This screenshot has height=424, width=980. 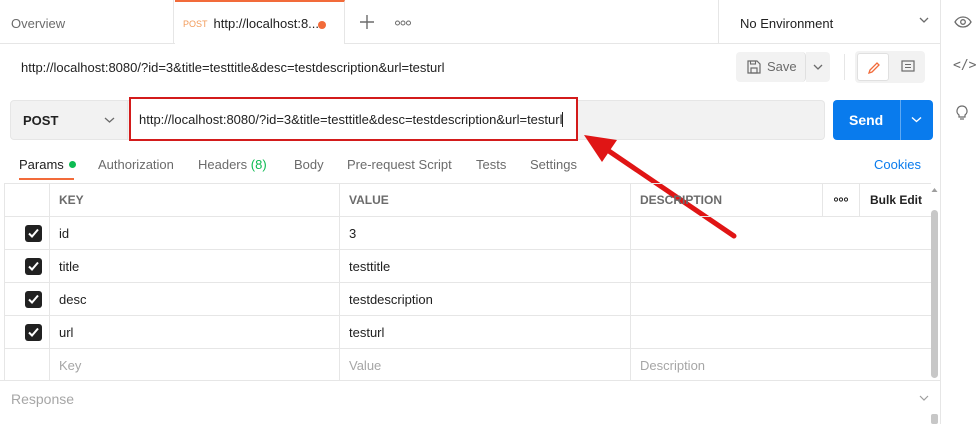 I want to click on plus-icon, so click(x=367, y=22).